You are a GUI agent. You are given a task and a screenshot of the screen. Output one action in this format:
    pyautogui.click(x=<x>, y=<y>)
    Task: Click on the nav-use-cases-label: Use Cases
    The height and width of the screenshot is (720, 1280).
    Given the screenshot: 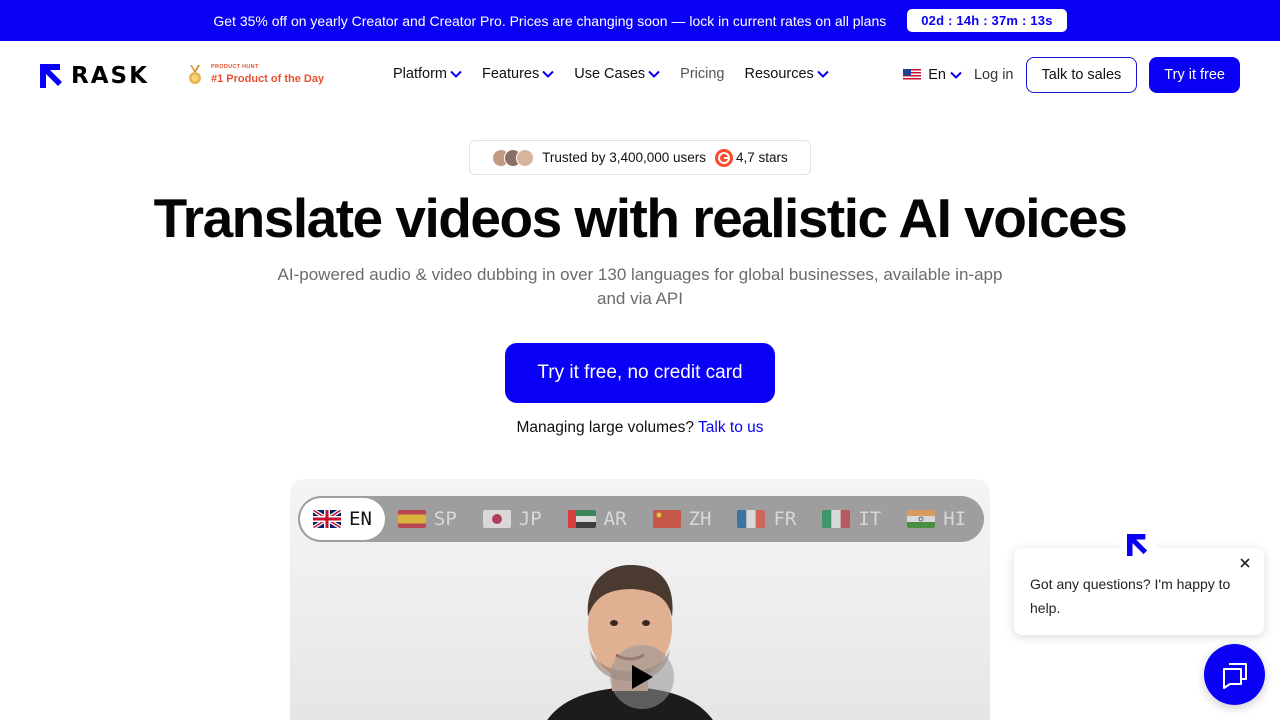 What is the action you would take?
    pyautogui.click(x=610, y=74)
    